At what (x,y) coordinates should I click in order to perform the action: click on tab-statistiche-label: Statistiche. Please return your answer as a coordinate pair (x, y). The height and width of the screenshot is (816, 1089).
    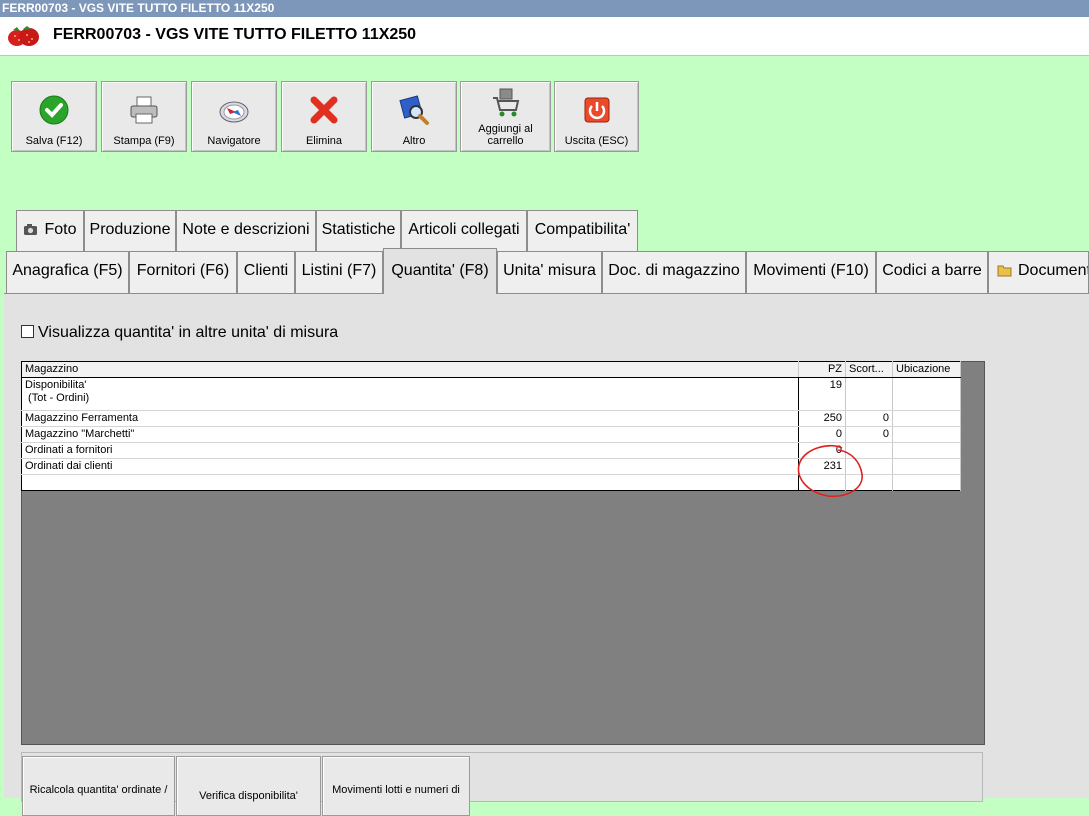
    Looking at the image, I should click on (358, 229).